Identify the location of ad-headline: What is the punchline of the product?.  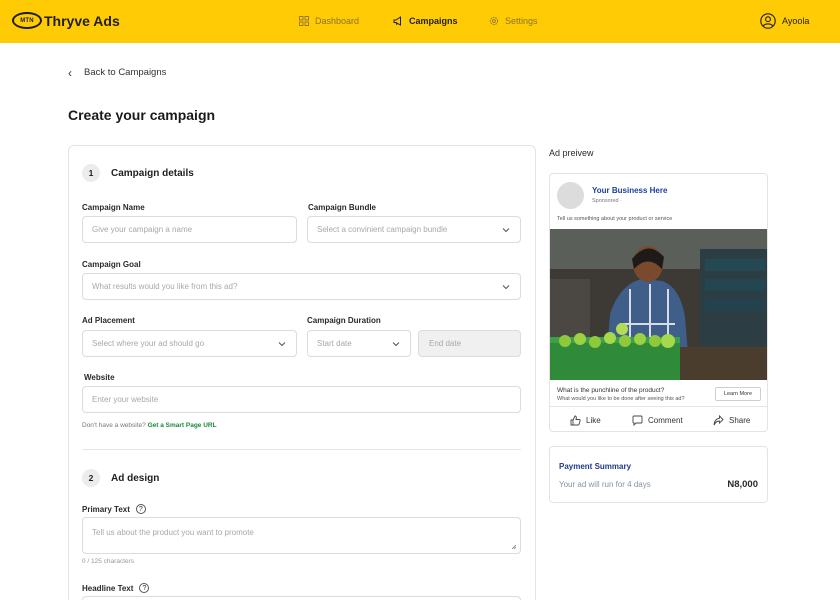
(611, 390).